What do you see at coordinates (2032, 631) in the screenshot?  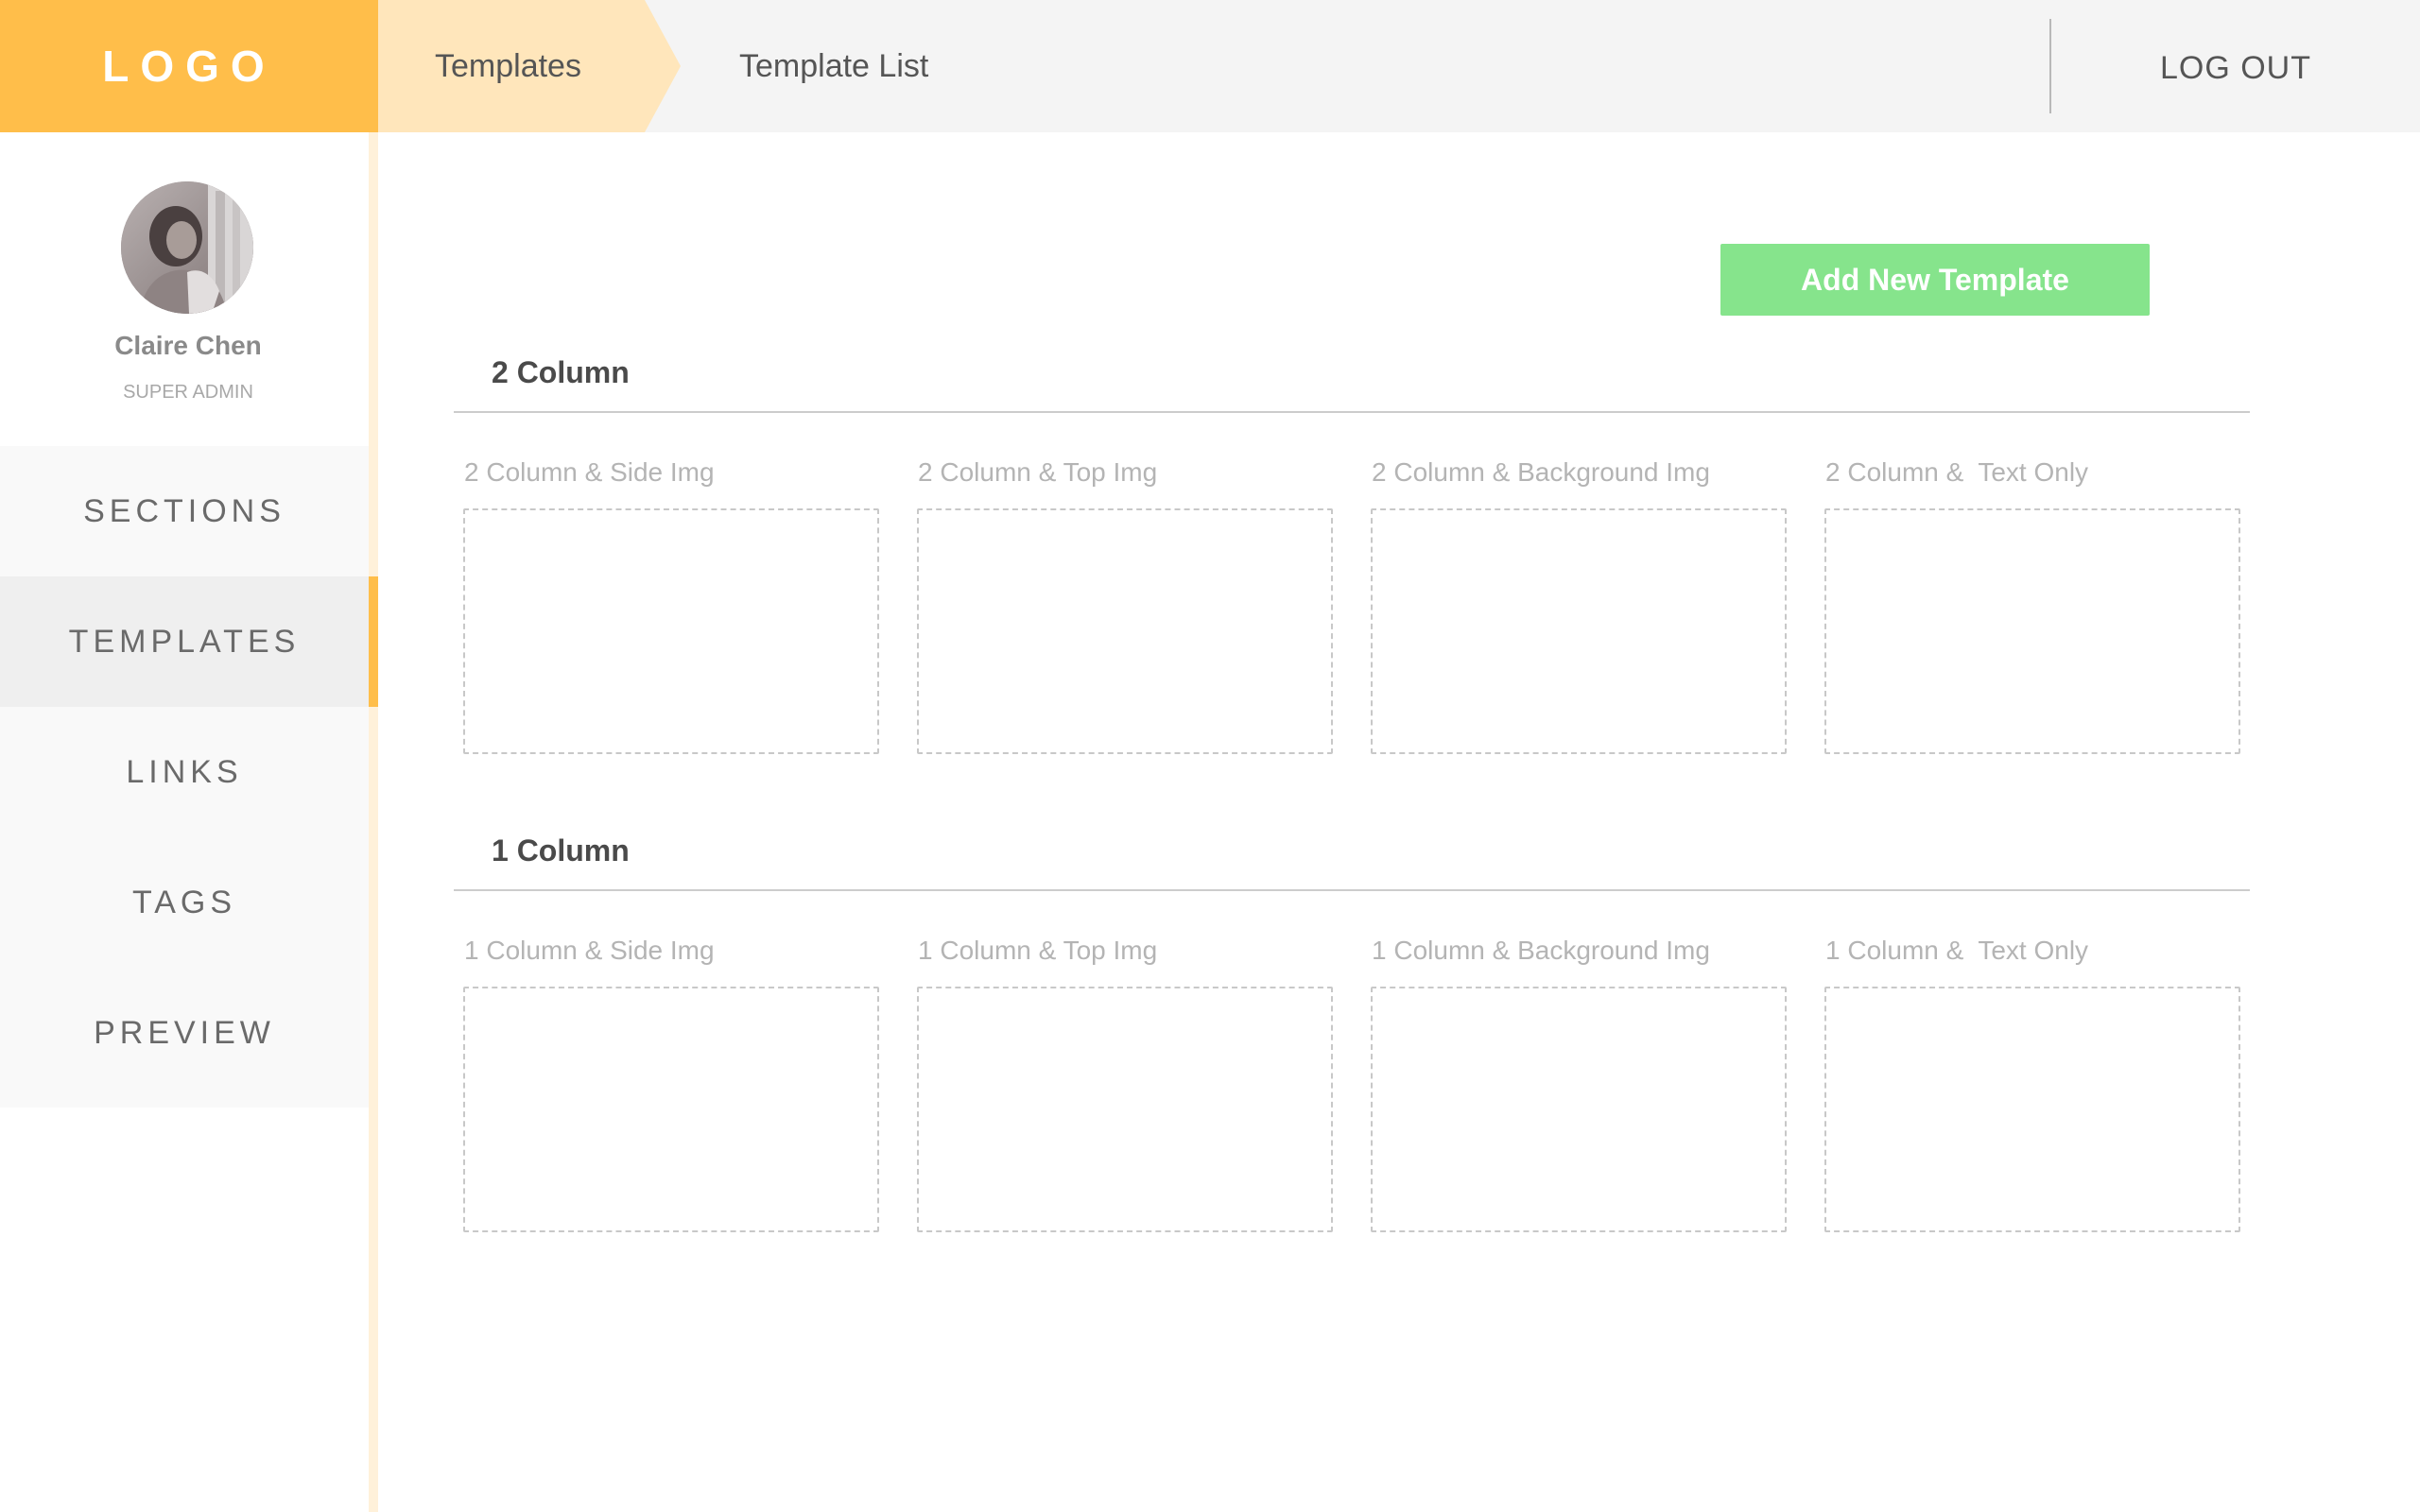 I see `template-card-2-column-text-only` at bounding box center [2032, 631].